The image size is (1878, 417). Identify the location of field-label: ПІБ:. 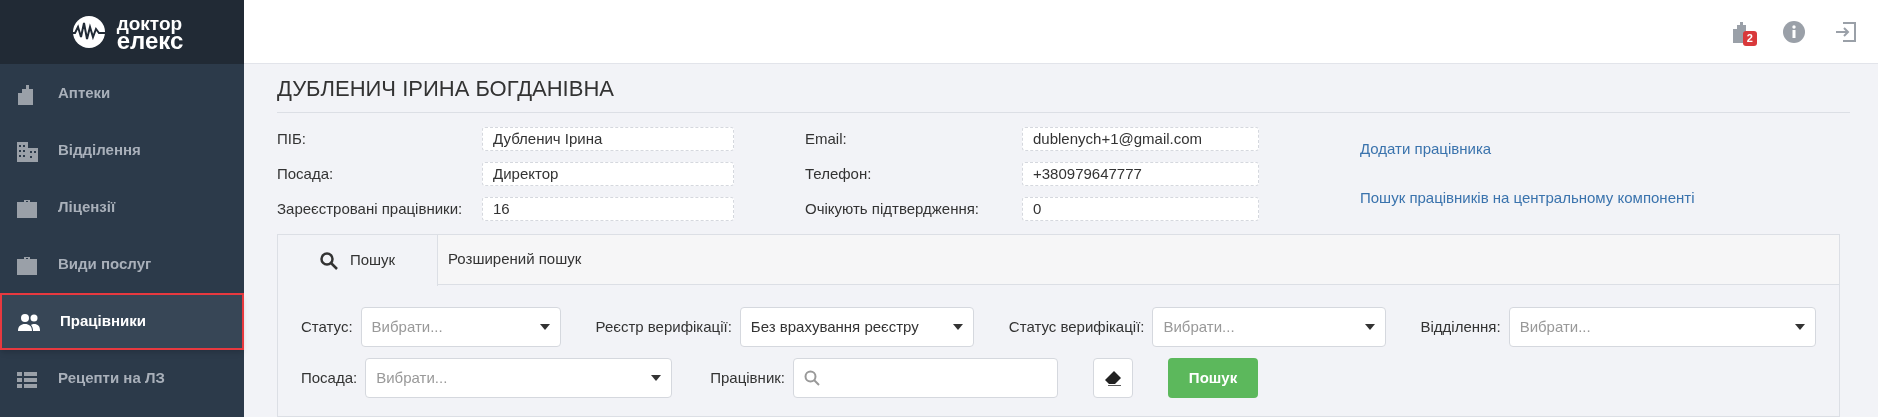
(292, 138).